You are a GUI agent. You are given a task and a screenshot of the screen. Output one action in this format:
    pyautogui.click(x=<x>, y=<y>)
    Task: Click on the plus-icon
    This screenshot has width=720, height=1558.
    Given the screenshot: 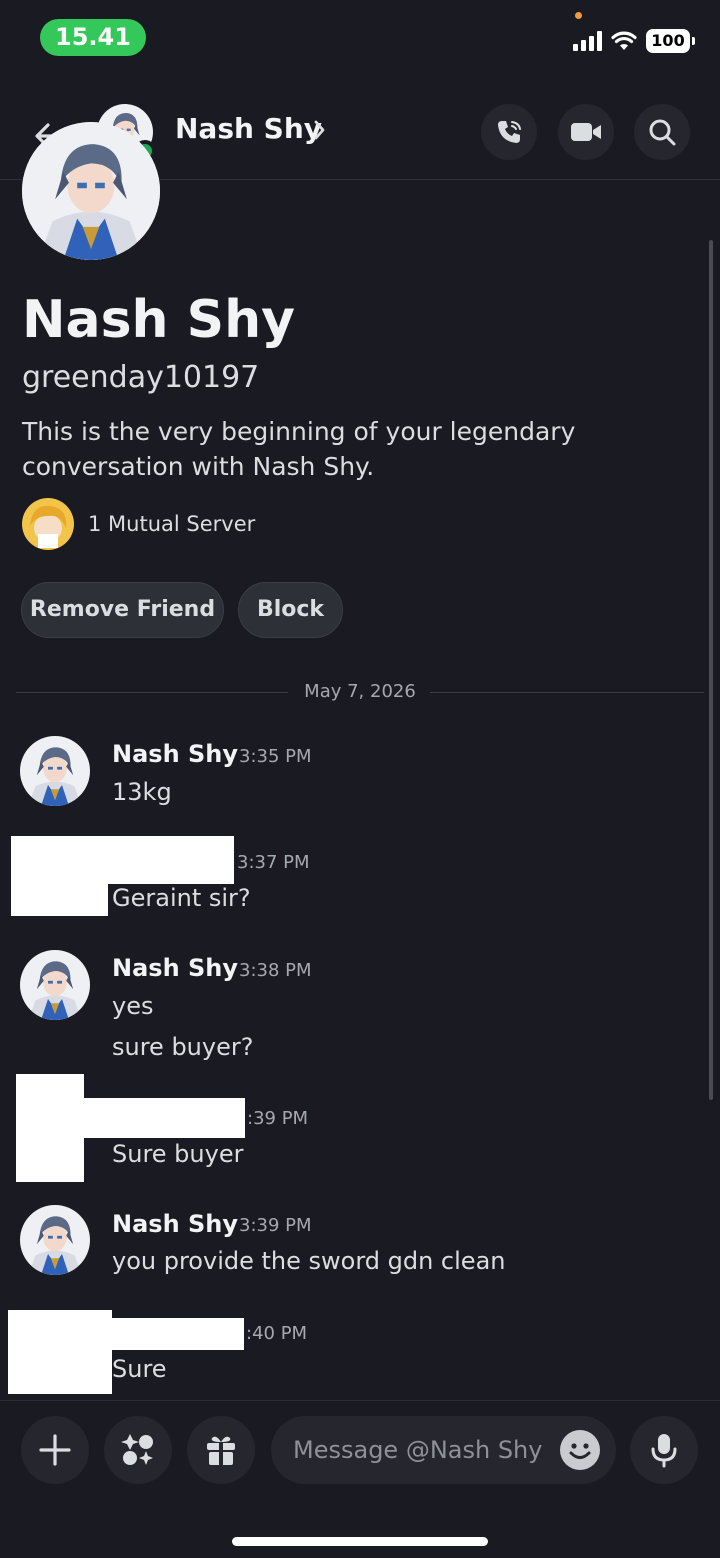 What is the action you would take?
    pyautogui.click(x=55, y=1450)
    